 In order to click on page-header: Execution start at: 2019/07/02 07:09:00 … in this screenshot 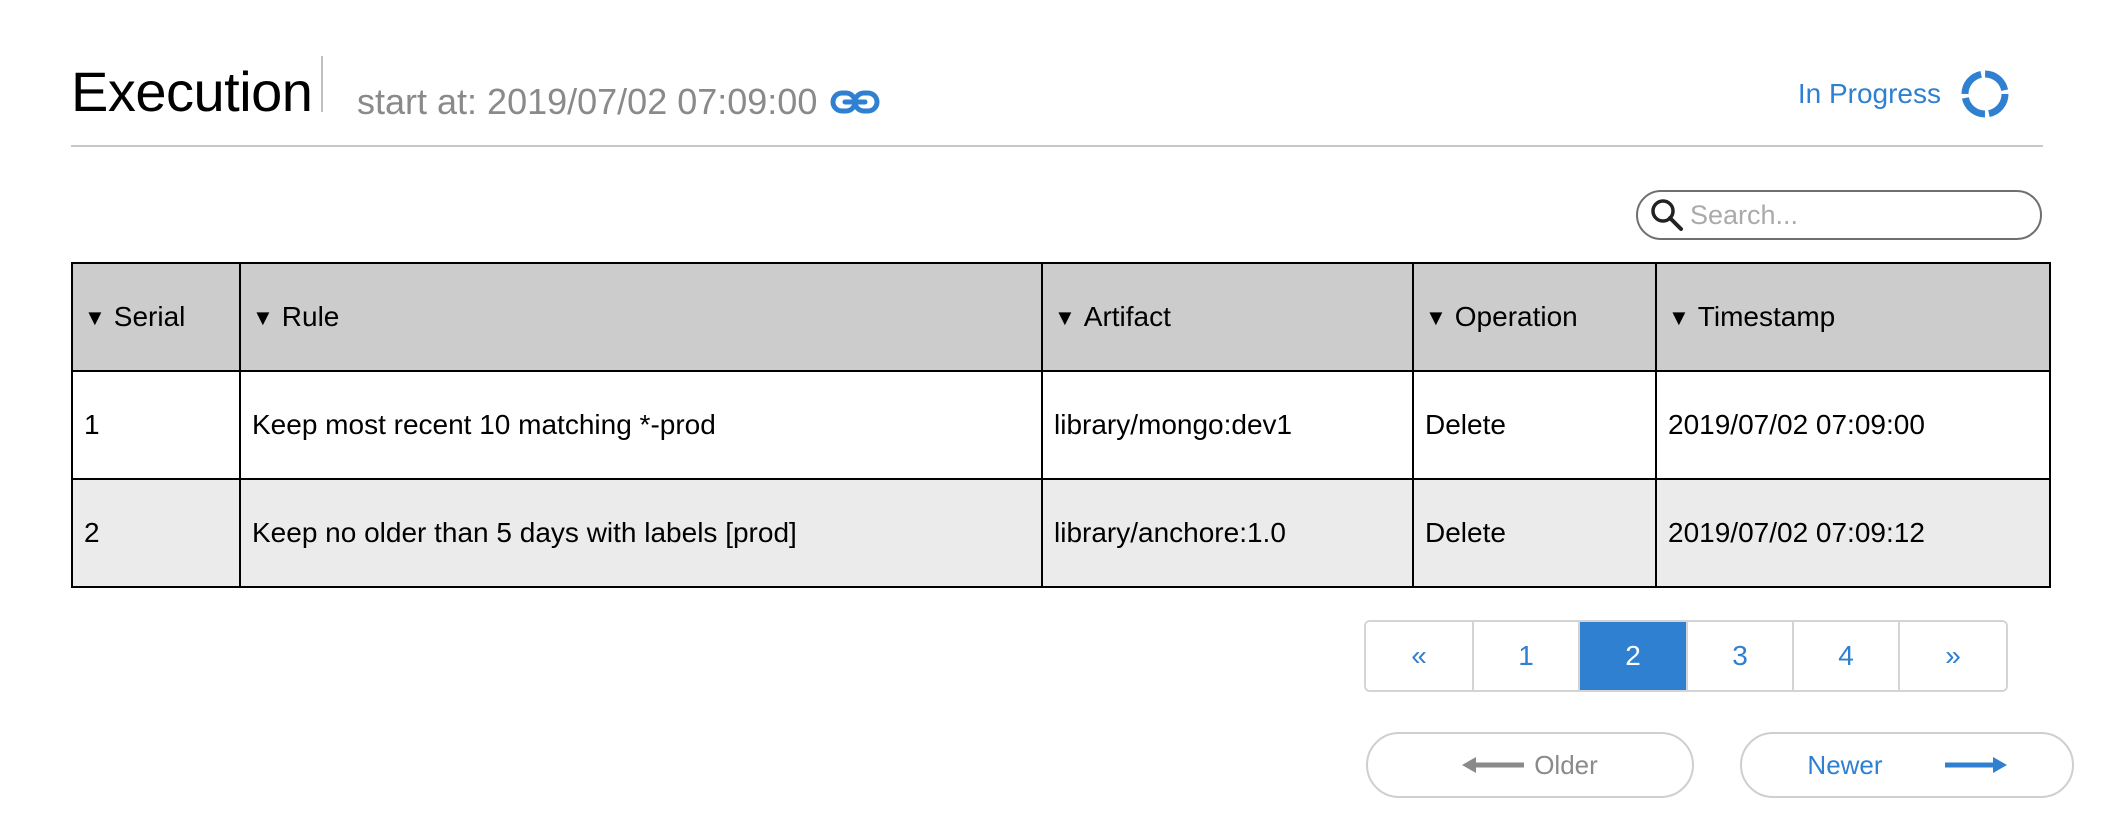, I will do `click(1057, 101)`.